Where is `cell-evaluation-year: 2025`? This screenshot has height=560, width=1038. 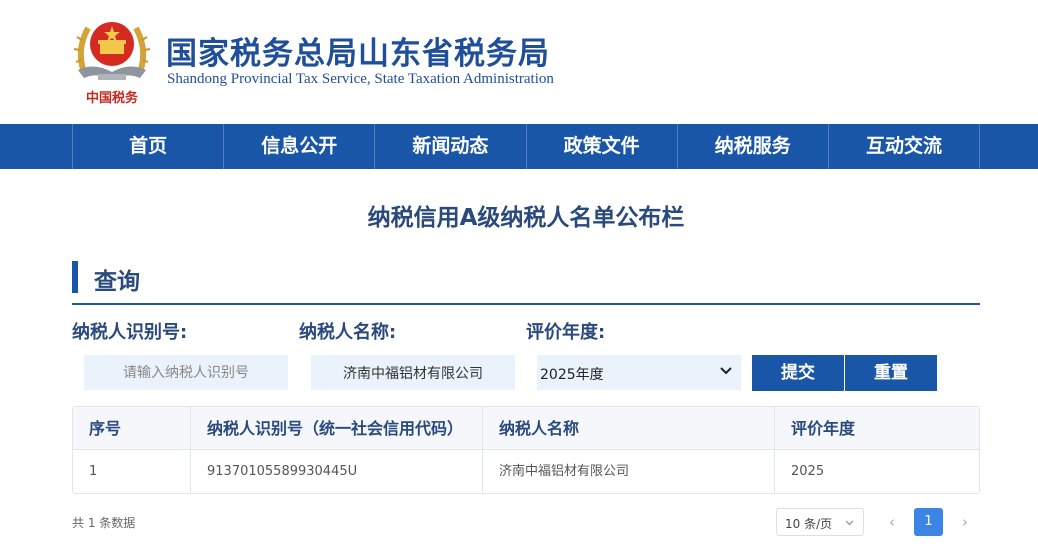
cell-evaluation-year: 2025 is located at coordinates (808, 471).